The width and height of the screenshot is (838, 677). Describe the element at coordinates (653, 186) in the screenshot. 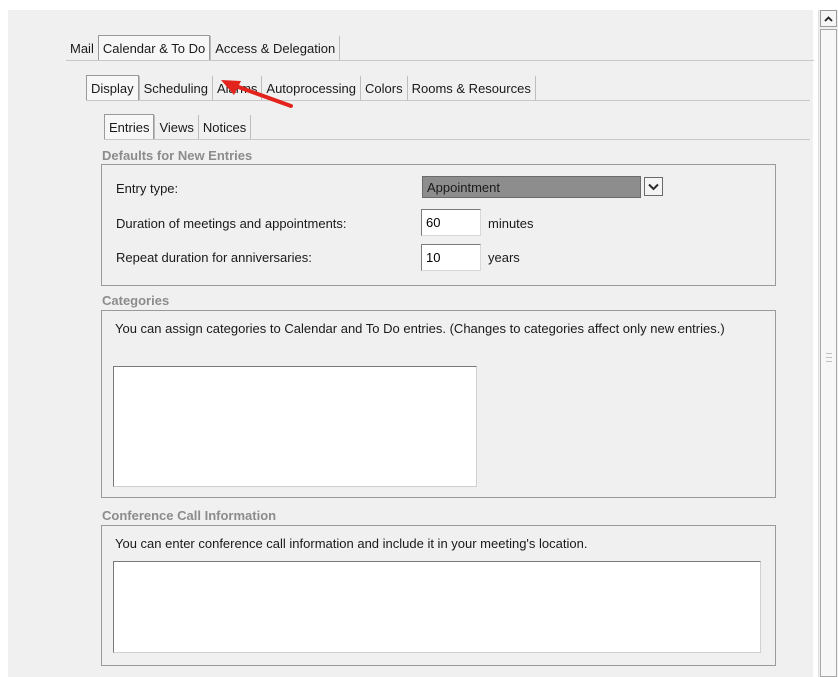

I see `chevron-down-icon` at that location.